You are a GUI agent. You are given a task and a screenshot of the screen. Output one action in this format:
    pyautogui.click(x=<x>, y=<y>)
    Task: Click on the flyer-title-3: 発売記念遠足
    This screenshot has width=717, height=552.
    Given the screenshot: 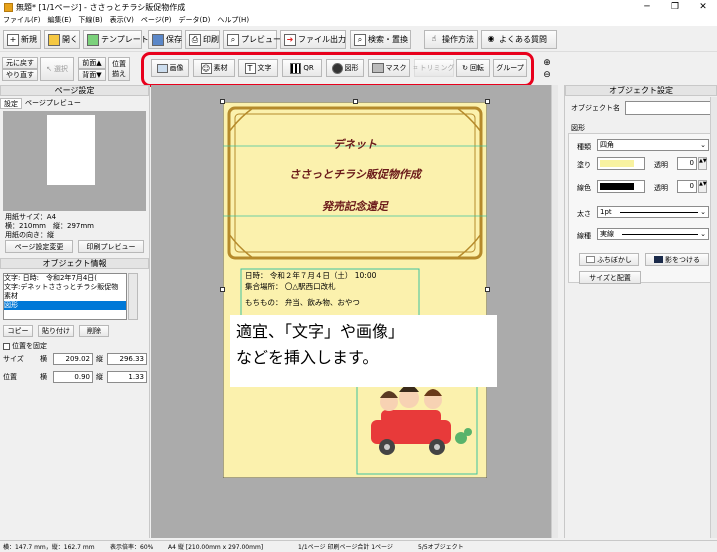 What is the action you would take?
    pyautogui.click(x=355, y=206)
    